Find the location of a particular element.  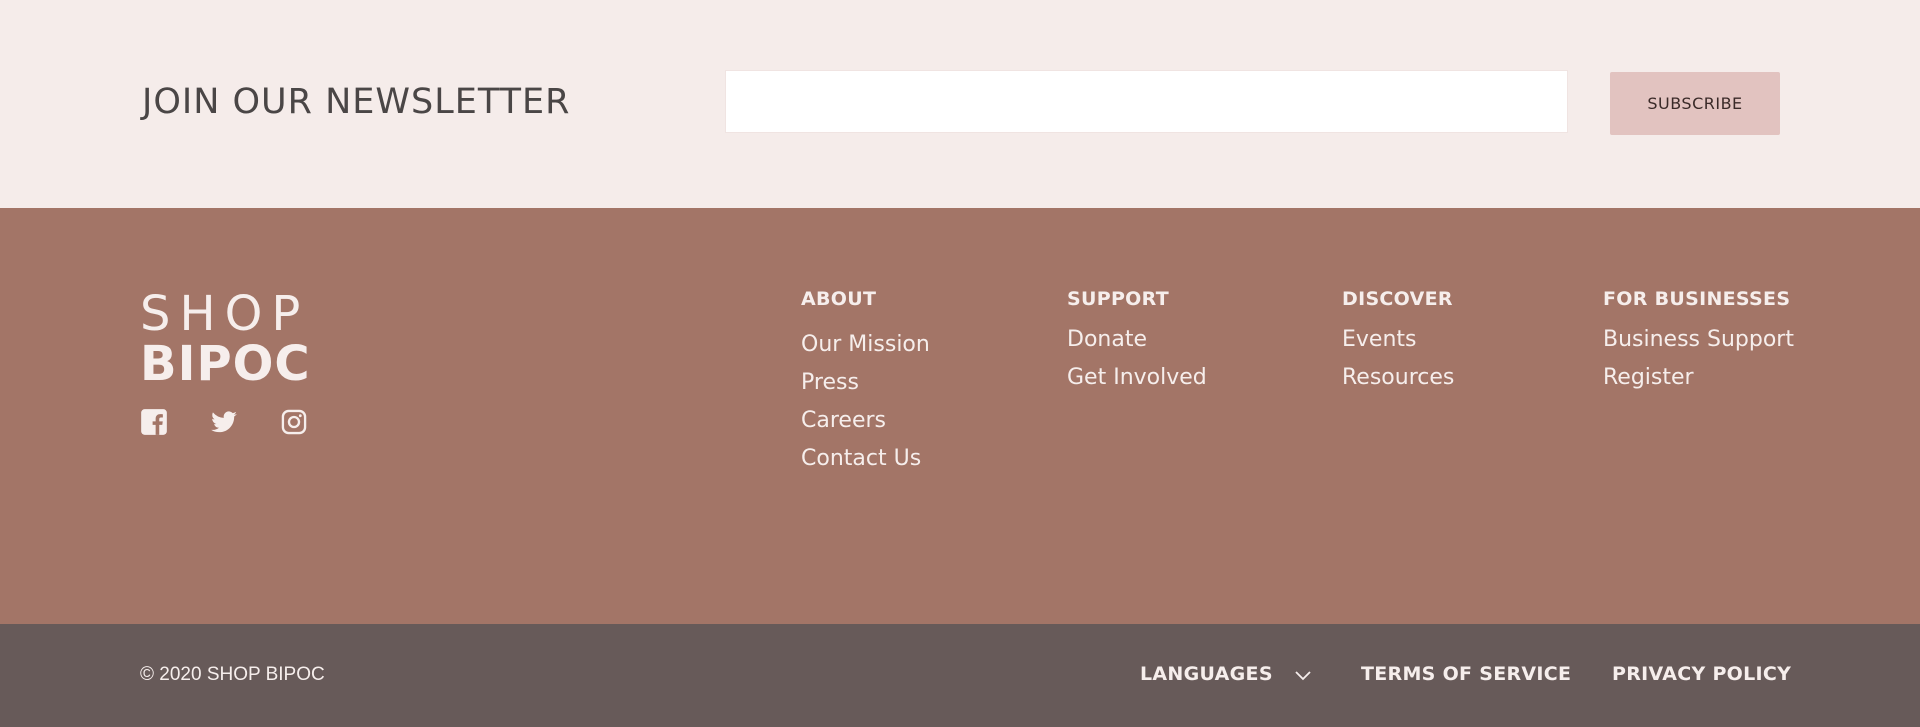

link-resources: Resources is located at coordinates (1398, 378).